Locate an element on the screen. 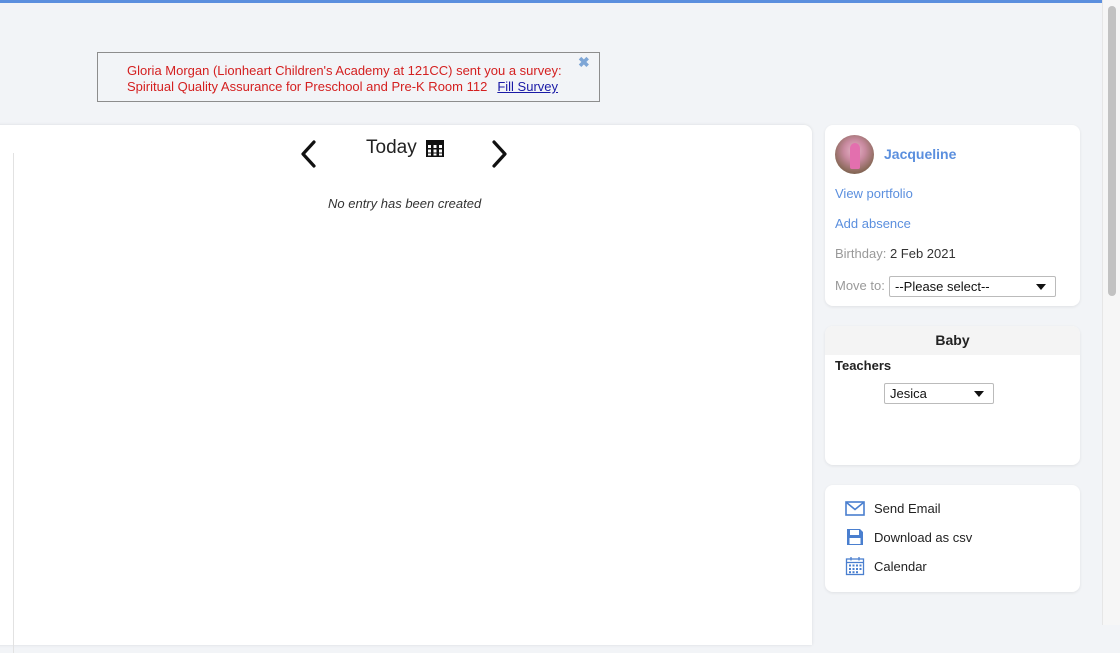  panel-divider is located at coordinates (13, 403).